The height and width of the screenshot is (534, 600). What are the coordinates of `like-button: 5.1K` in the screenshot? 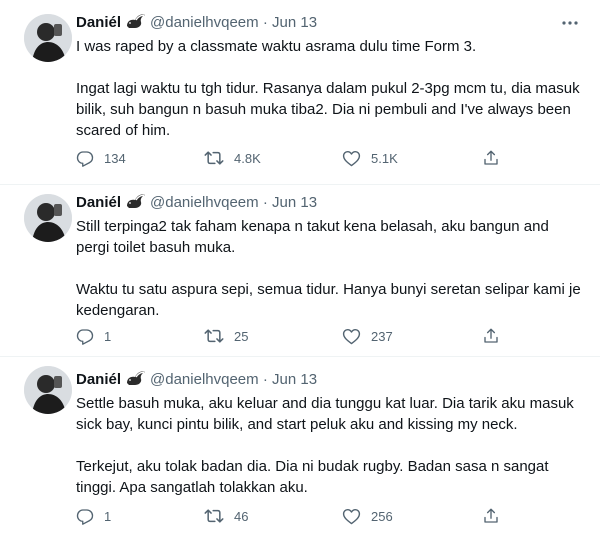 It's located at (370, 158).